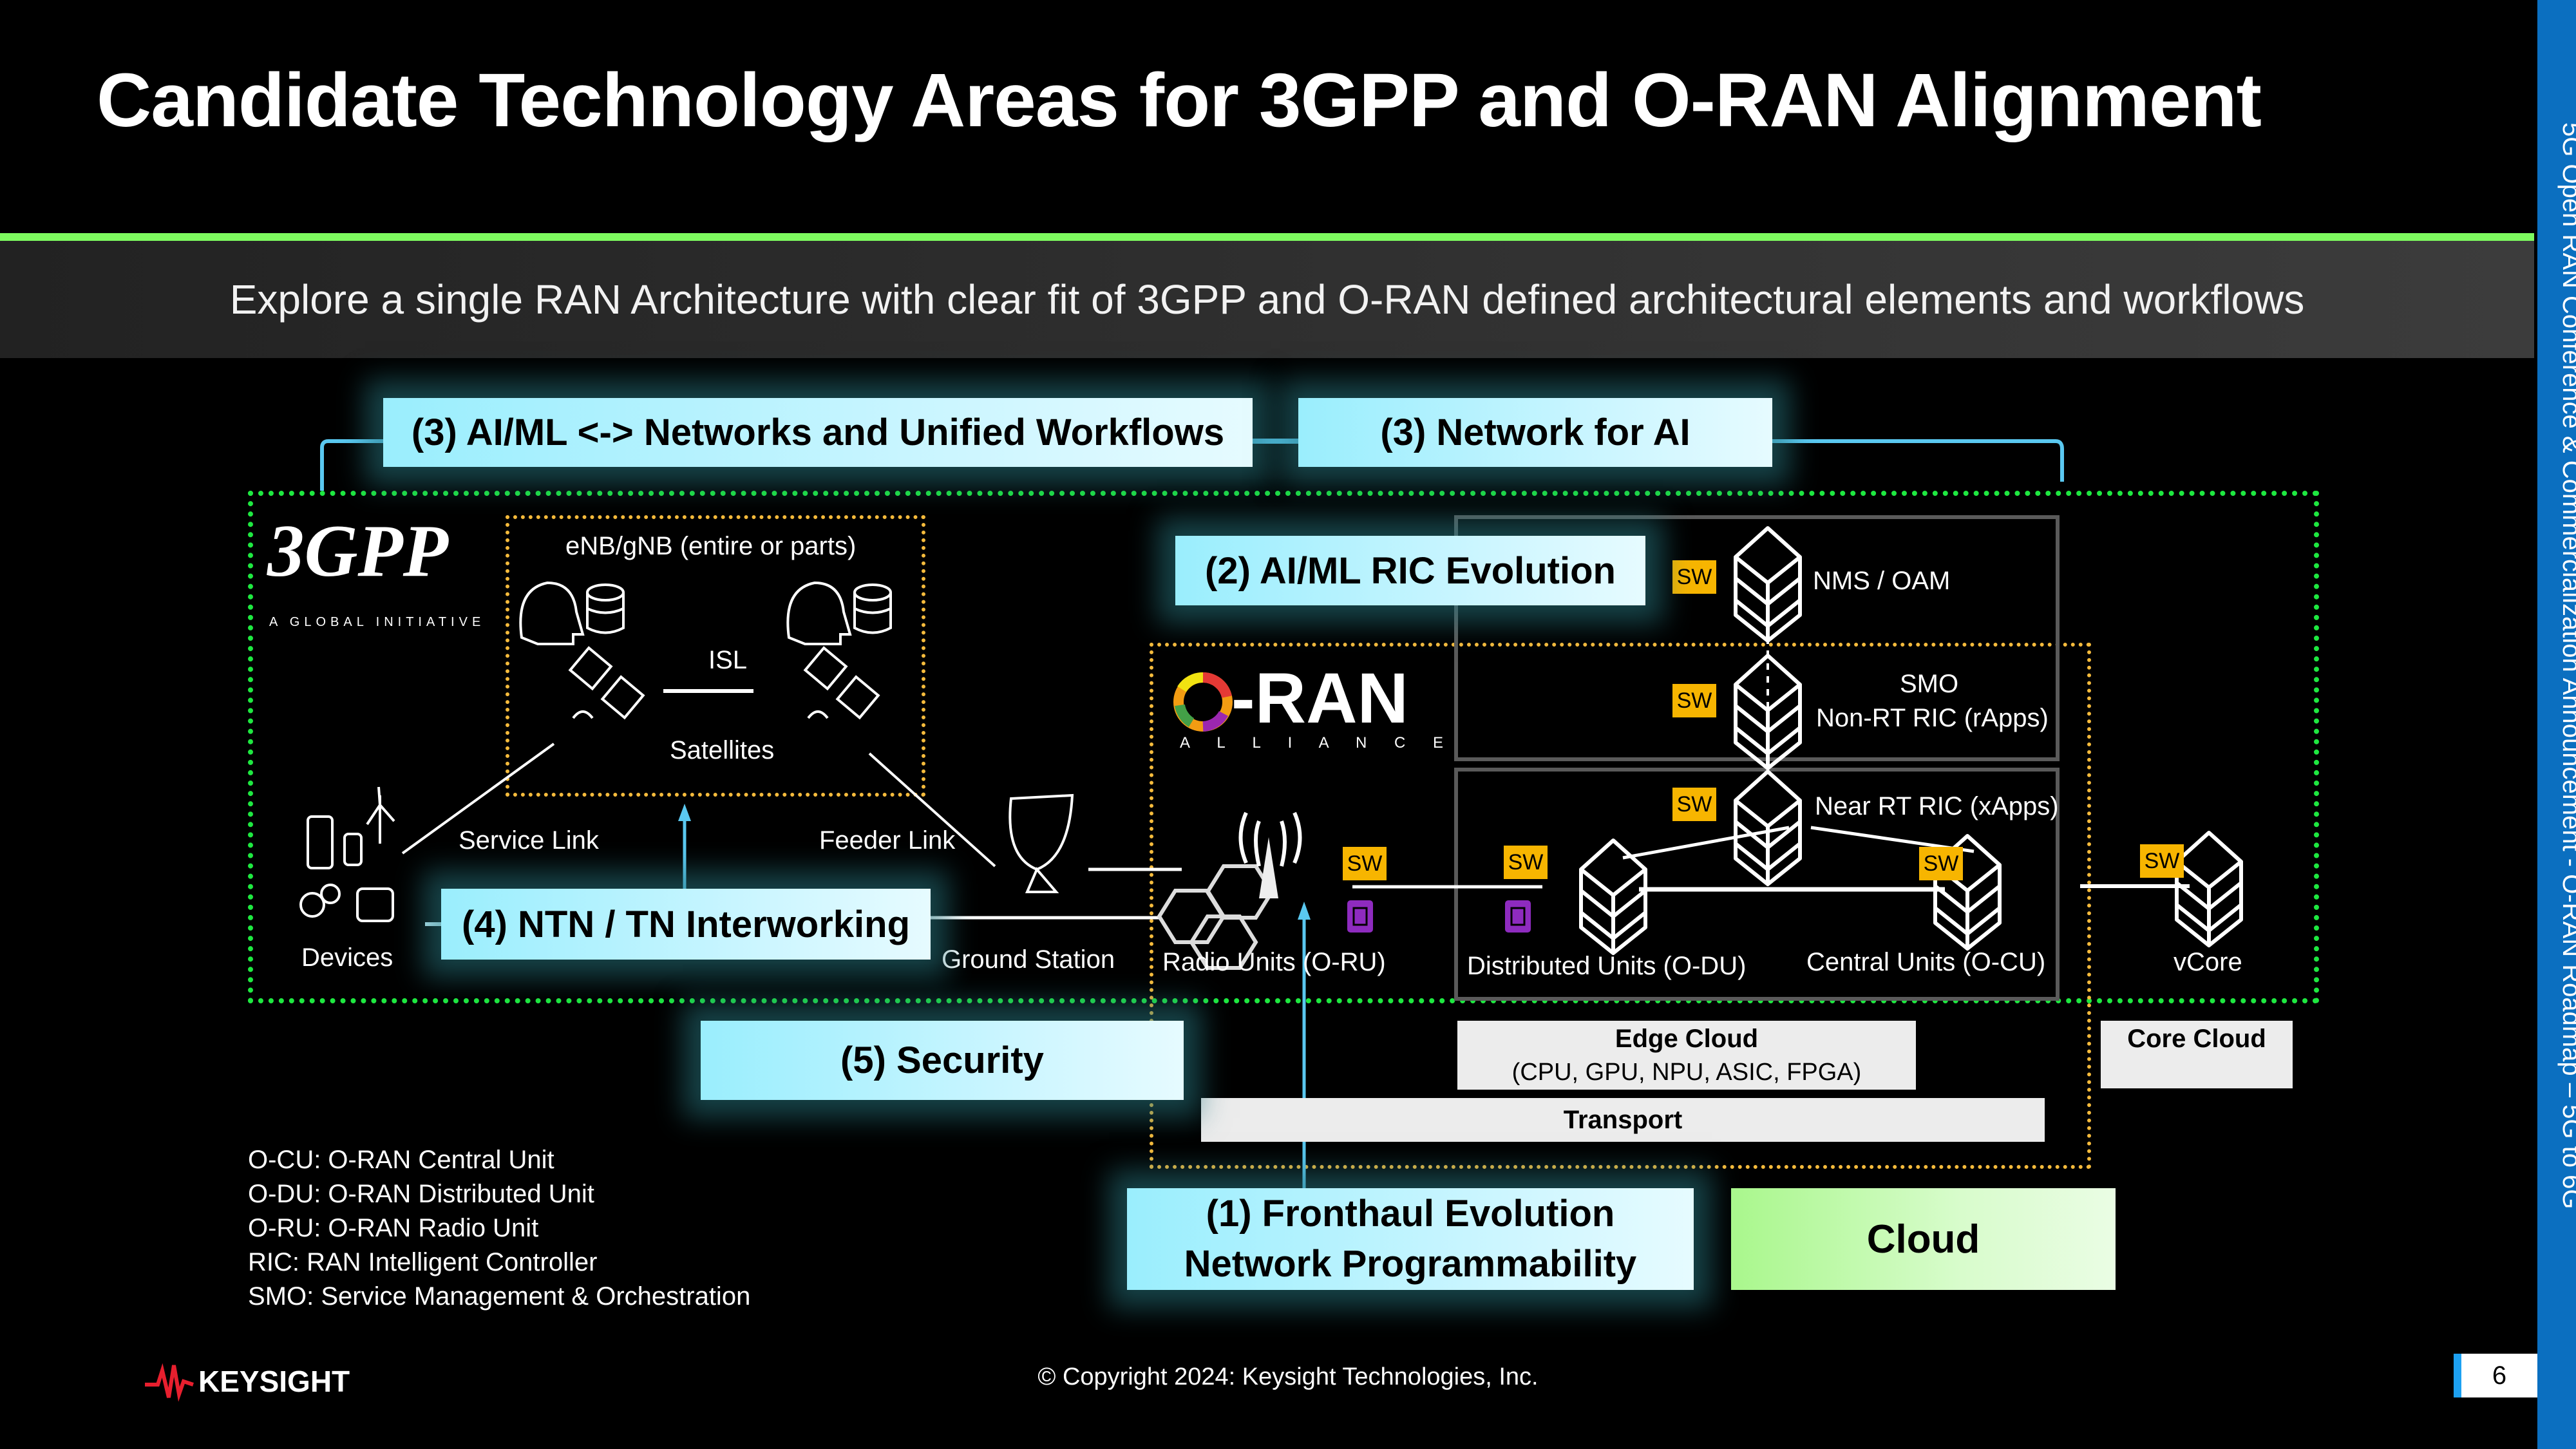 The image size is (2576, 1449). I want to click on enb-gnb-label: eNB/gNB (entire or parts), so click(711, 546).